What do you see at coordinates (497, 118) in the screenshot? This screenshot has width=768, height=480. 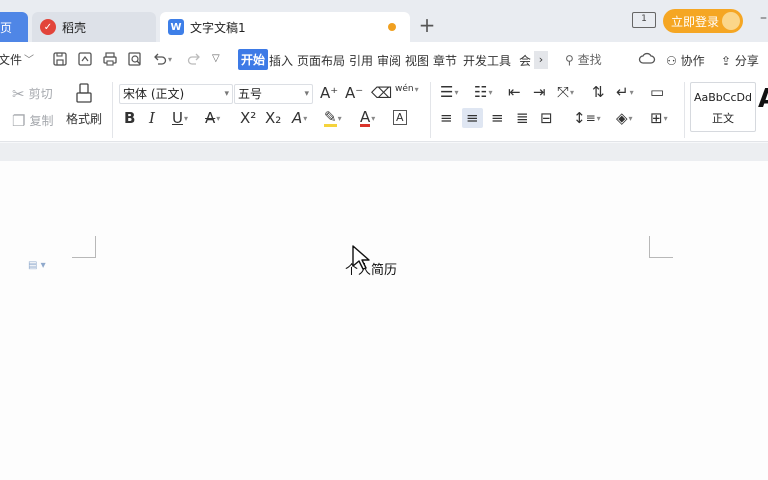 I see `align-right-button: ≡` at bounding box center [497, 118].